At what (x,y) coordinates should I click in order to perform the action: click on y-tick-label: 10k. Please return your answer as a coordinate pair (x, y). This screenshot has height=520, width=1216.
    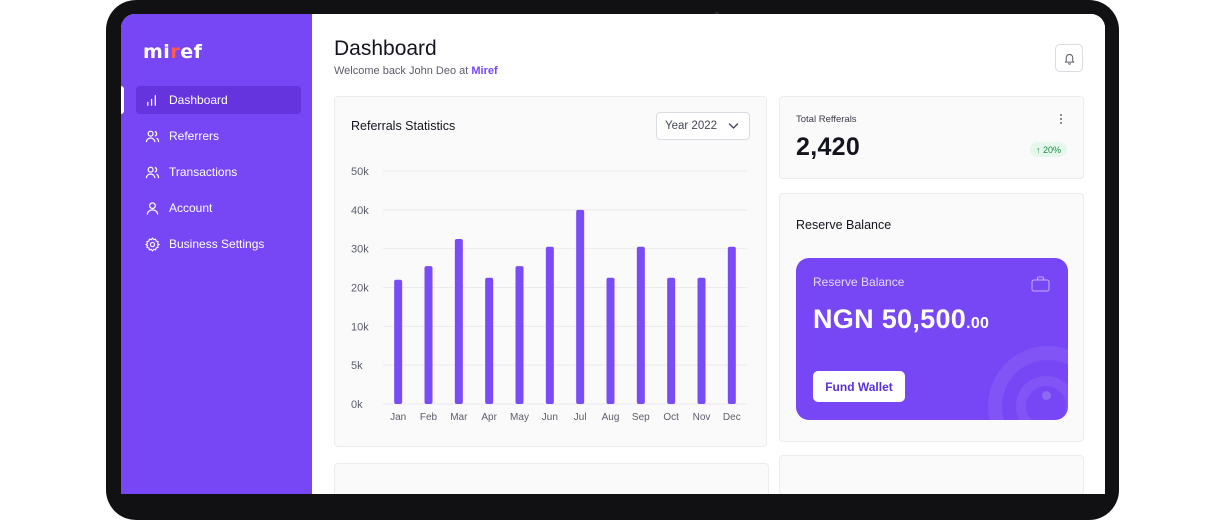
    Looking at the image, I should click on (360, 327).